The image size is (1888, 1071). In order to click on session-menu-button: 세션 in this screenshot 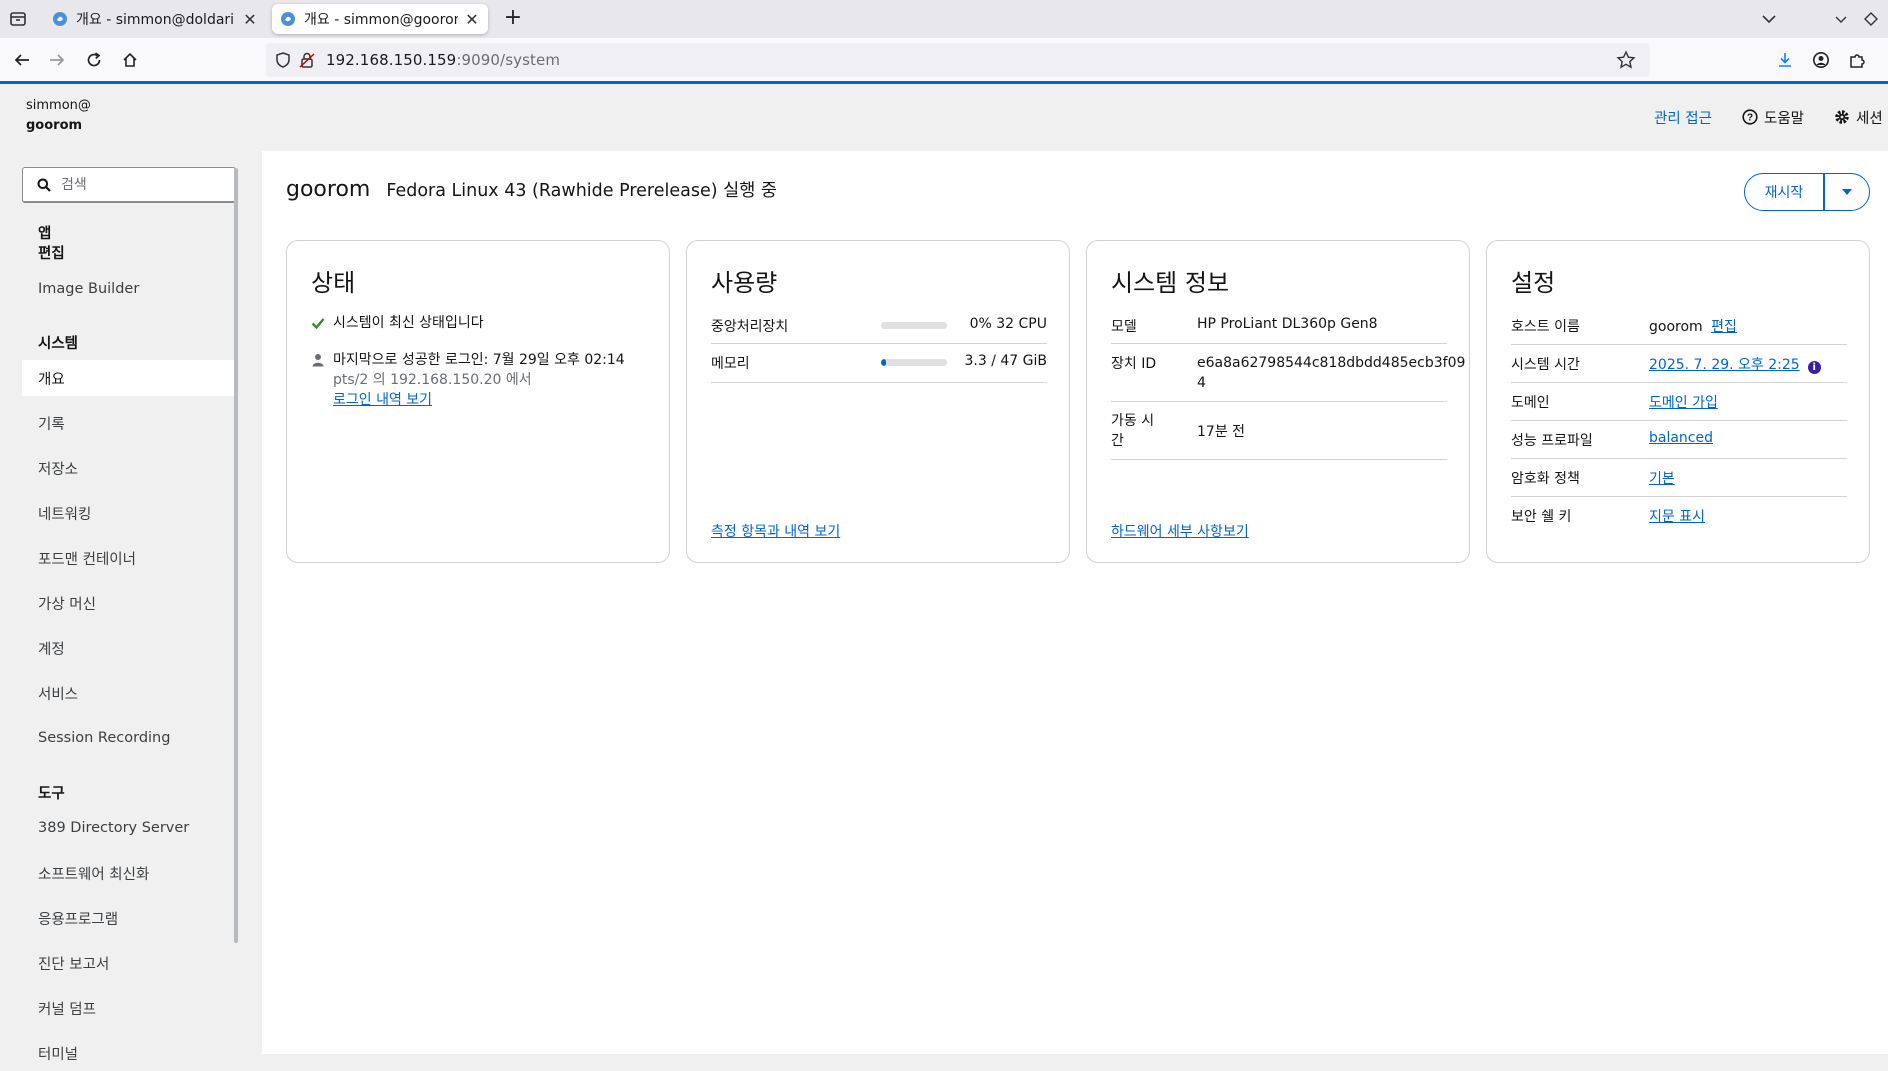, I will do `click(1858, 117)`.